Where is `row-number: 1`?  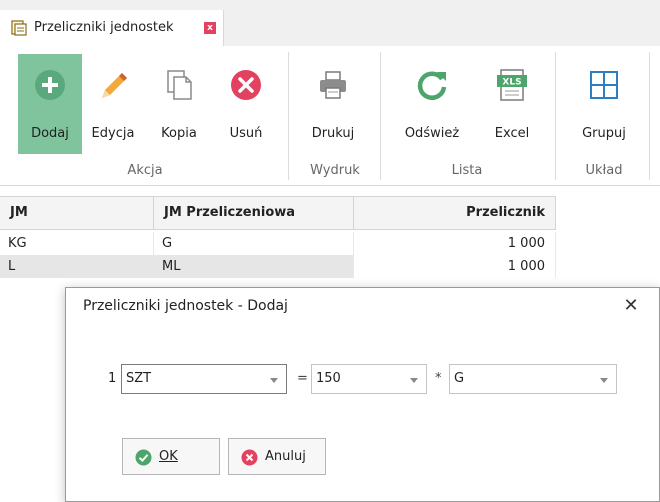 row-number: 1 is located at coordinates (112, 378).